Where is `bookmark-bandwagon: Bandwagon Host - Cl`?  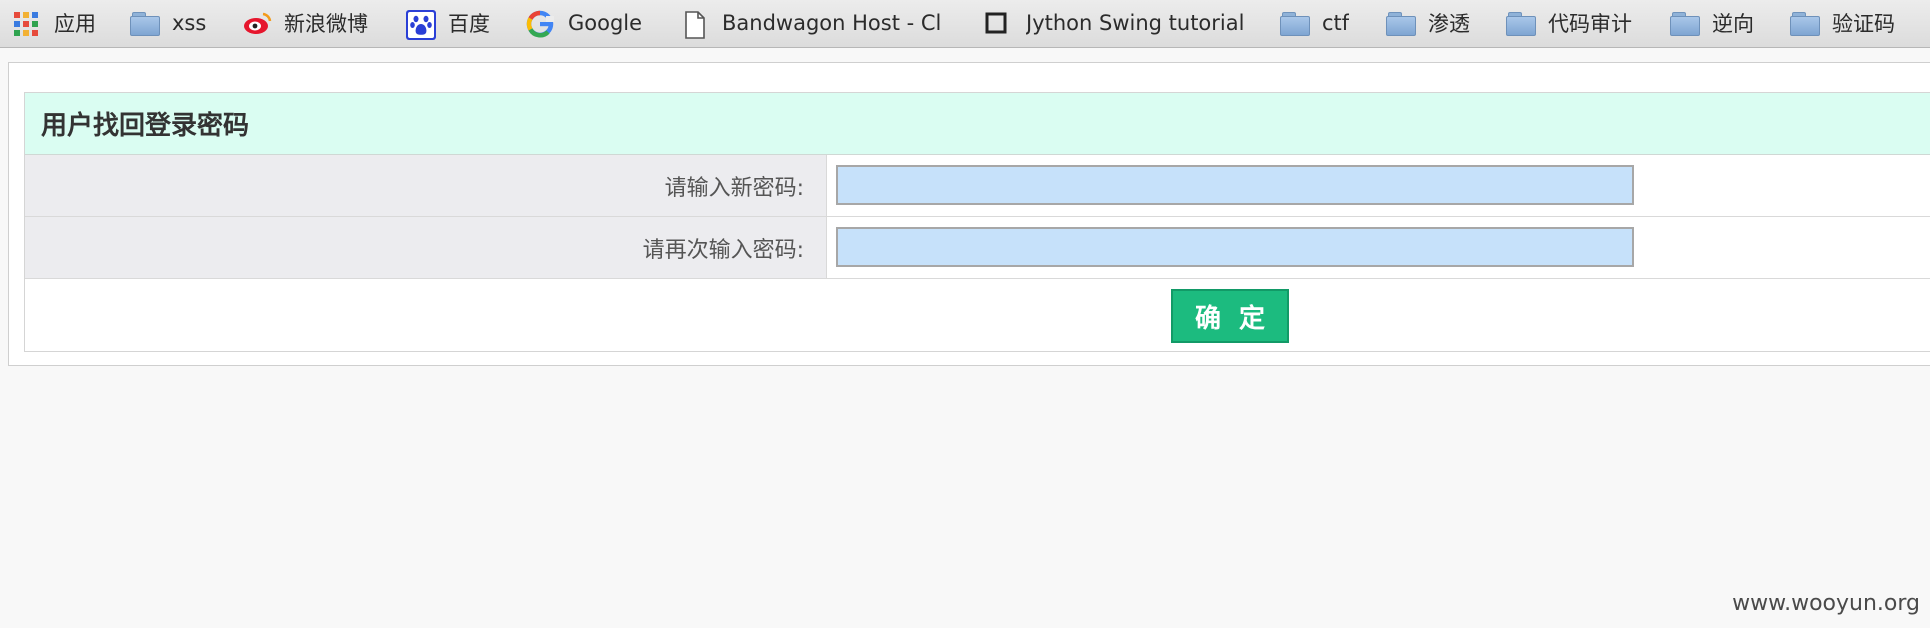 bookmark-bandwagon: Bandwagon Host - Cl is located at coordinates (834, 23).